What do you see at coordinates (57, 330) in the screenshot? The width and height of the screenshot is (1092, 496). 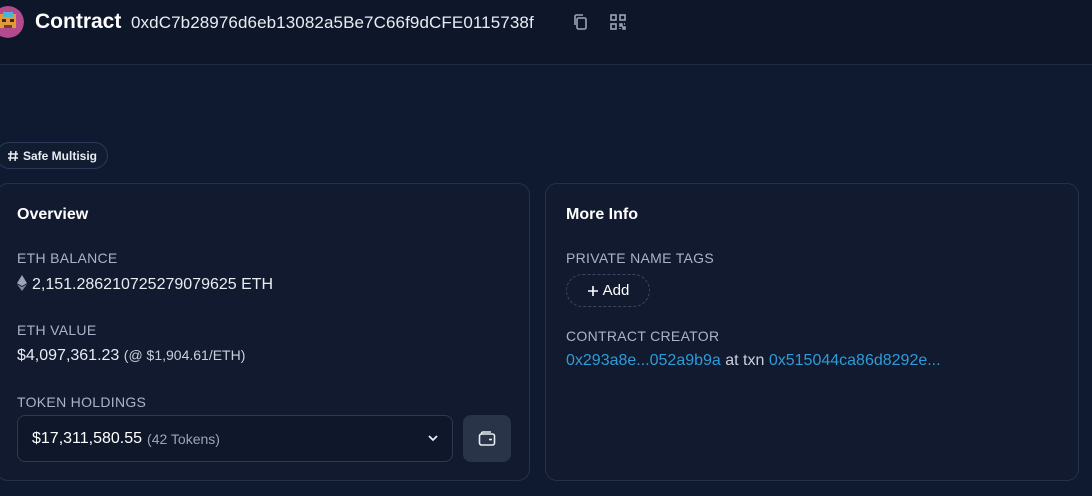 I see `eth-value-label: ETH VALUE` at bounding box center [57, 330].